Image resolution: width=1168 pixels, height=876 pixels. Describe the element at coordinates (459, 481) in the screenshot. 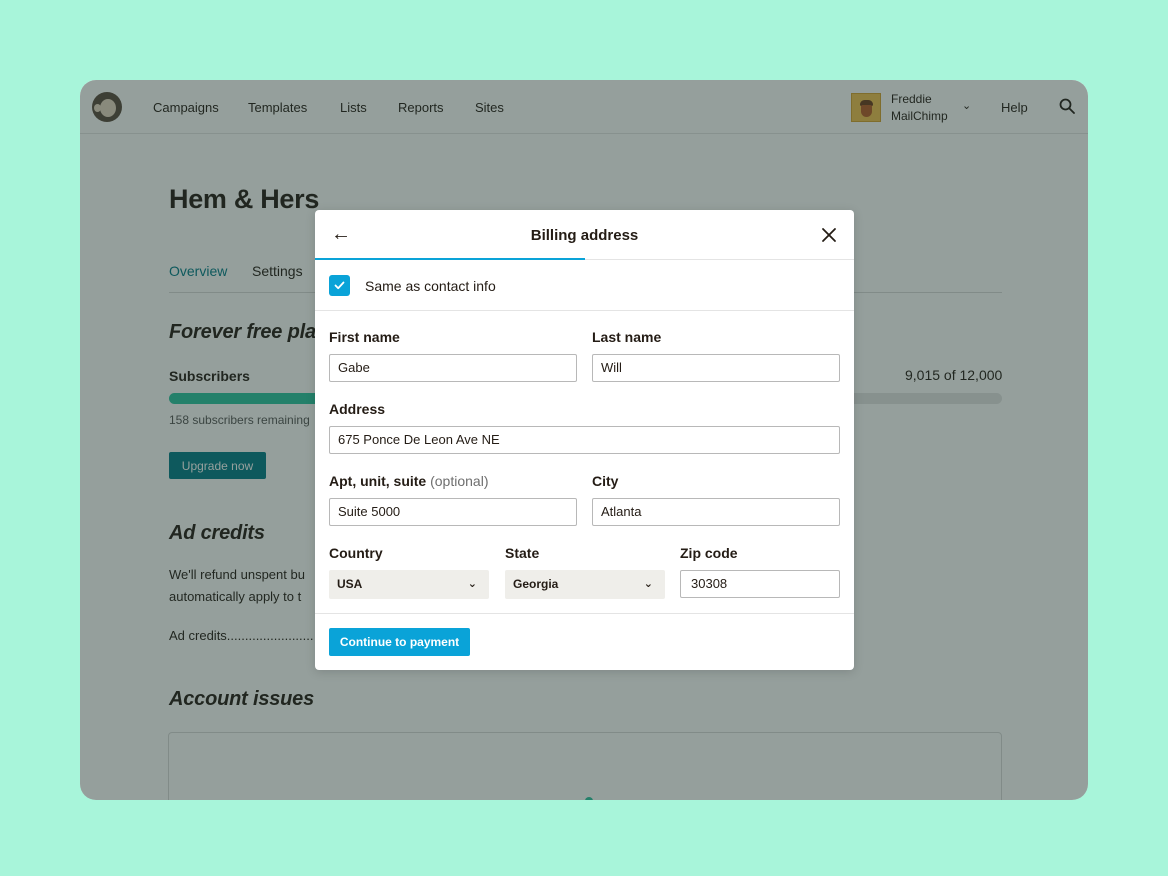

I see `apt-optional-hint: (optional)` at that location.